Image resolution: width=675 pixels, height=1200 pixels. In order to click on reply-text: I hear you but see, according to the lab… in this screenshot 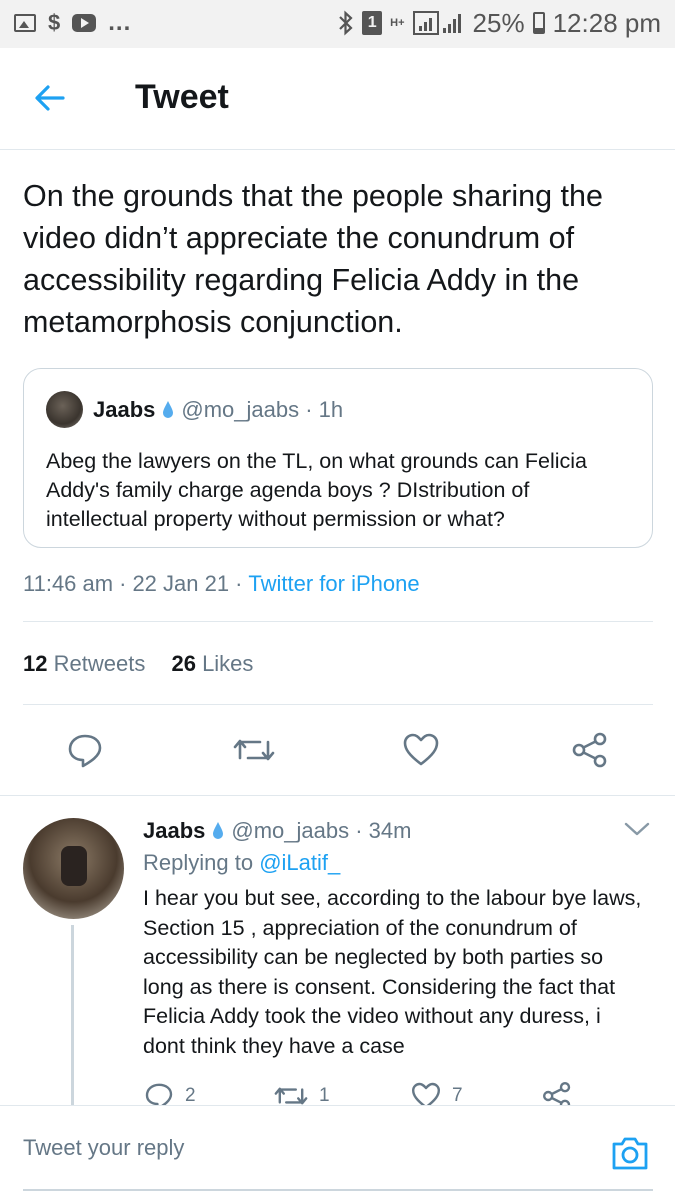, I will do `click(392, 972)`.